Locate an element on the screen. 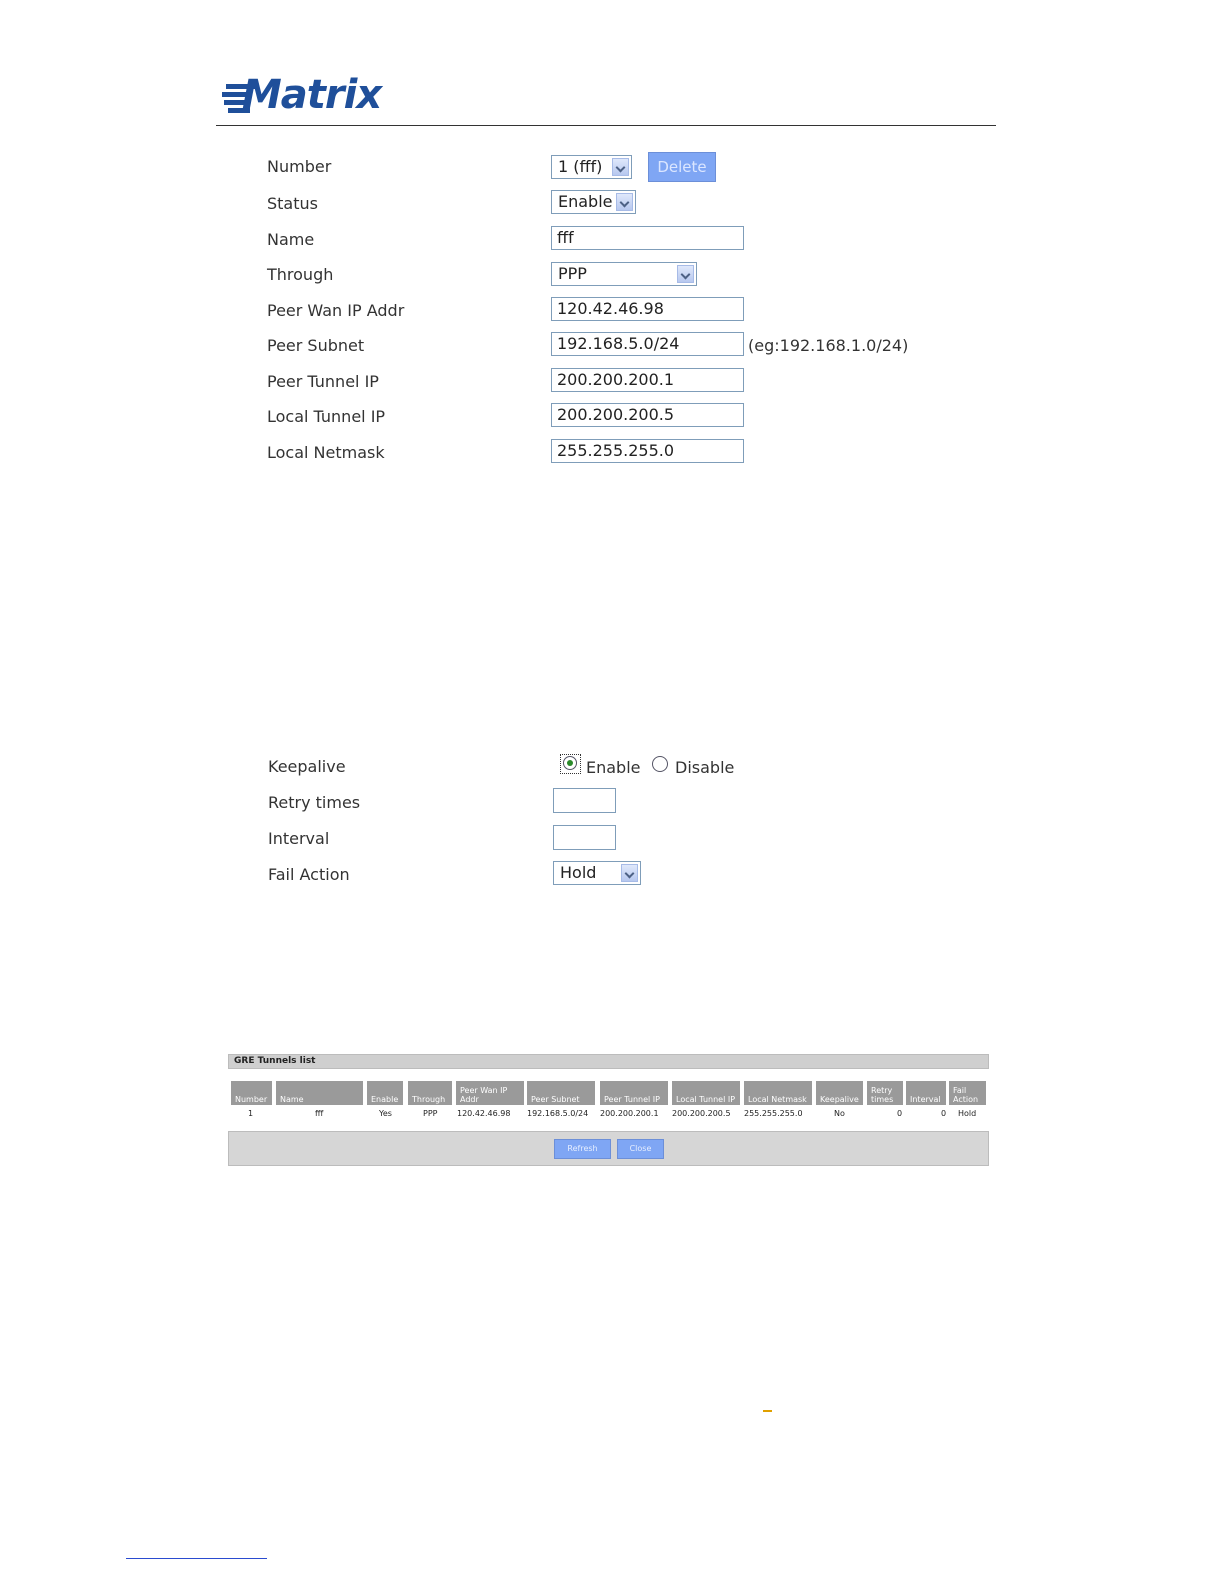  peer-tunnel-ip-label: Peer Tunnel IP is located at coordinates (323, 381).